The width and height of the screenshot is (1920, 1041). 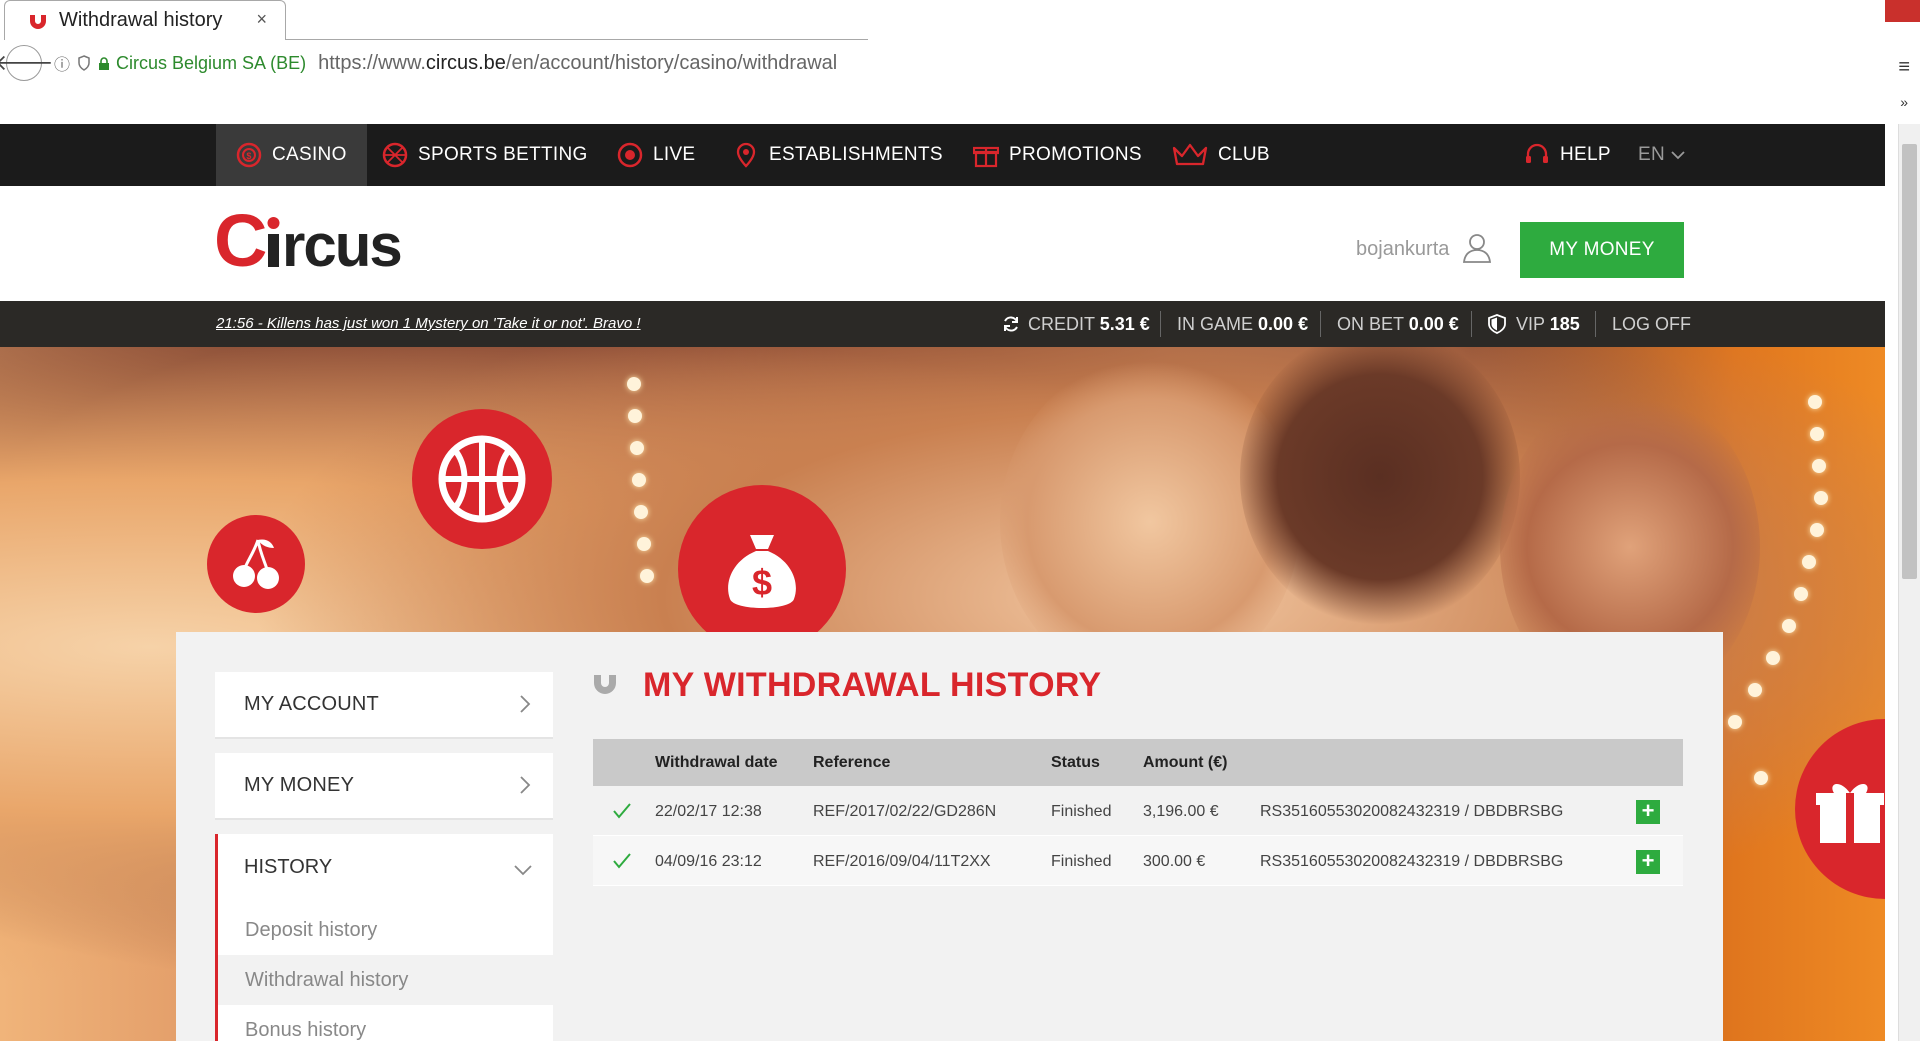 I want to click on window-close-button, so click(x=1902, y=11).